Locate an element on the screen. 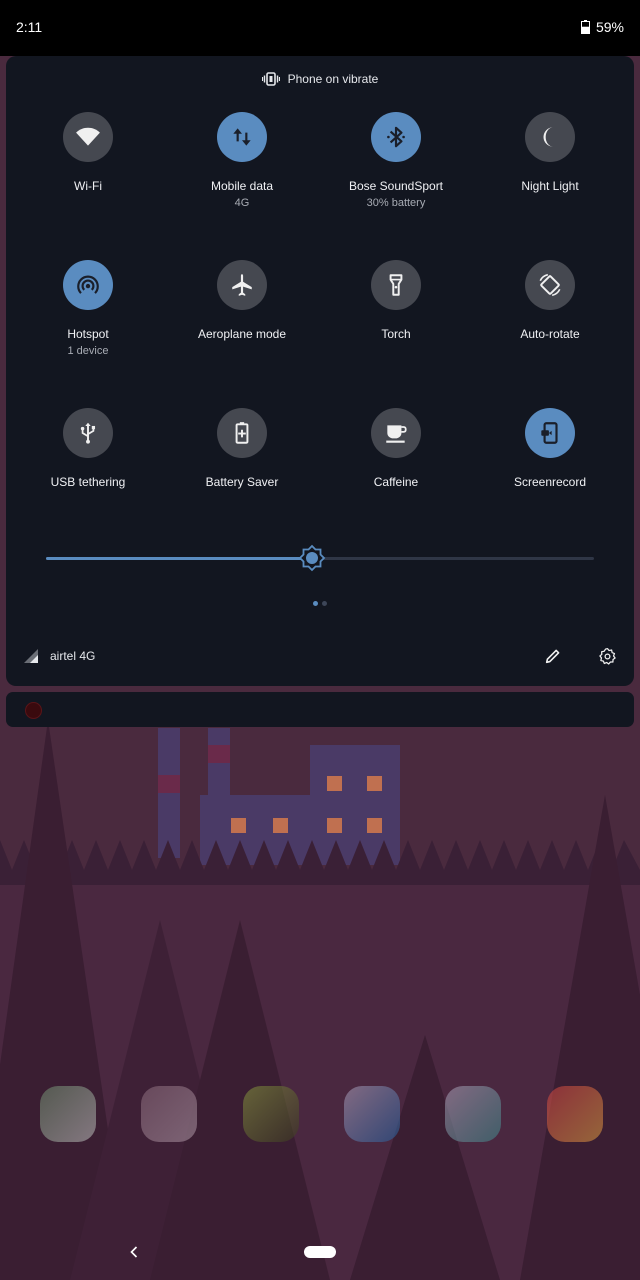 This screenshot has width=640, height=1280. tile-caffeine-button is located at coordinates (396, 433).